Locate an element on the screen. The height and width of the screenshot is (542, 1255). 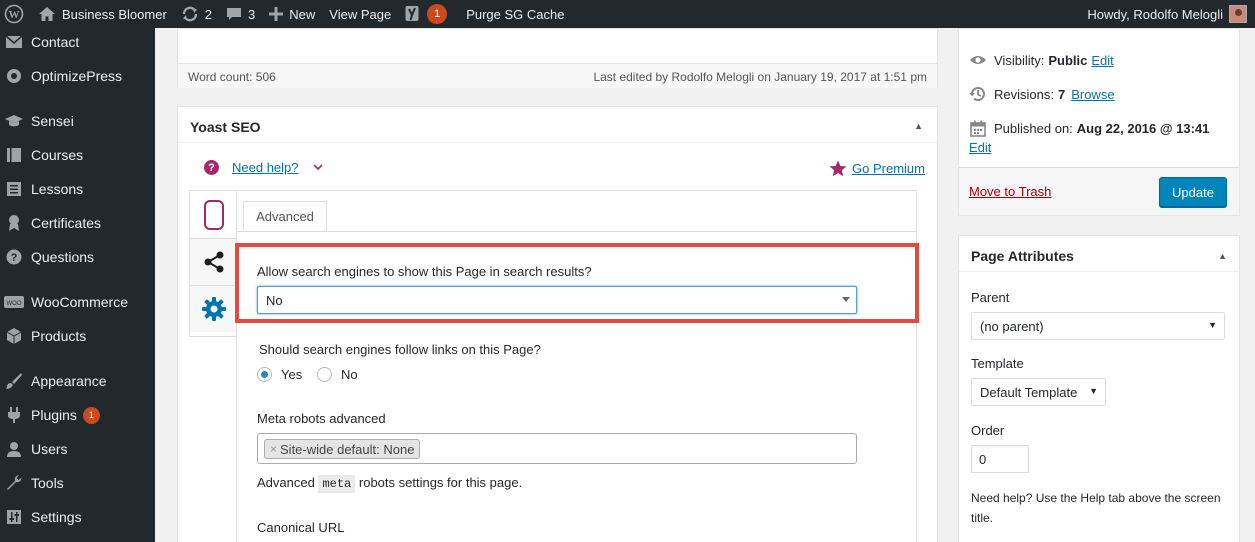
purge-label: Purge SG Cache is located at coordinates (515, 14).